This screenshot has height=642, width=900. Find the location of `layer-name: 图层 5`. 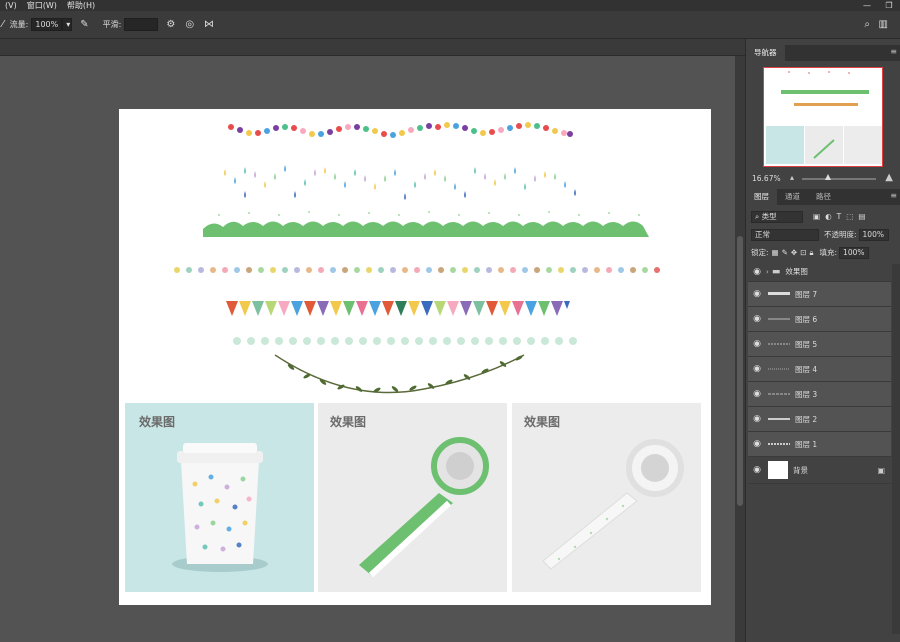

layer-name: 图层 5 is located at coordinates (806, 344).